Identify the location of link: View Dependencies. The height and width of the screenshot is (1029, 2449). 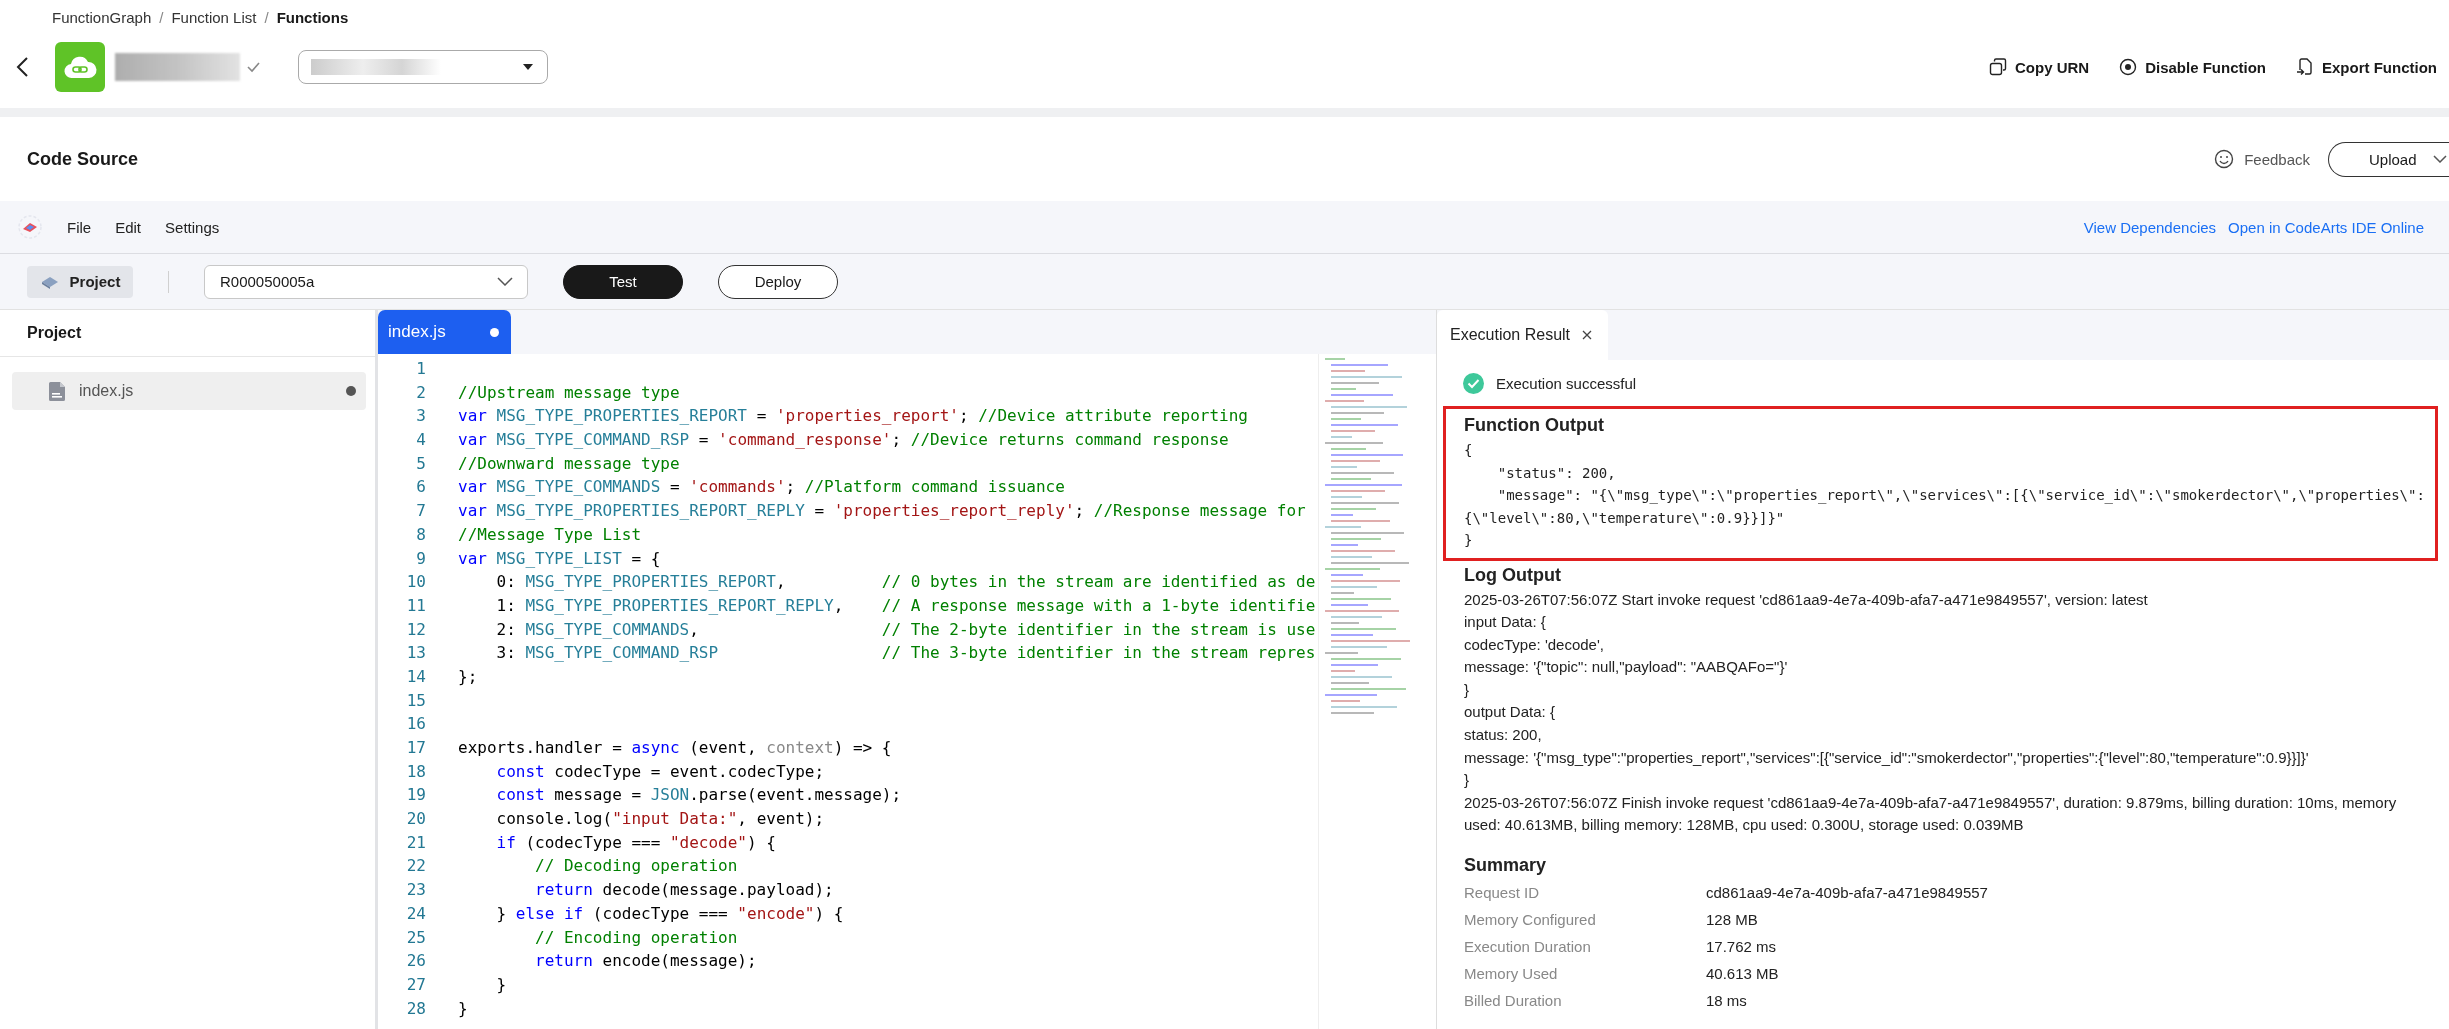
(2150, 227).